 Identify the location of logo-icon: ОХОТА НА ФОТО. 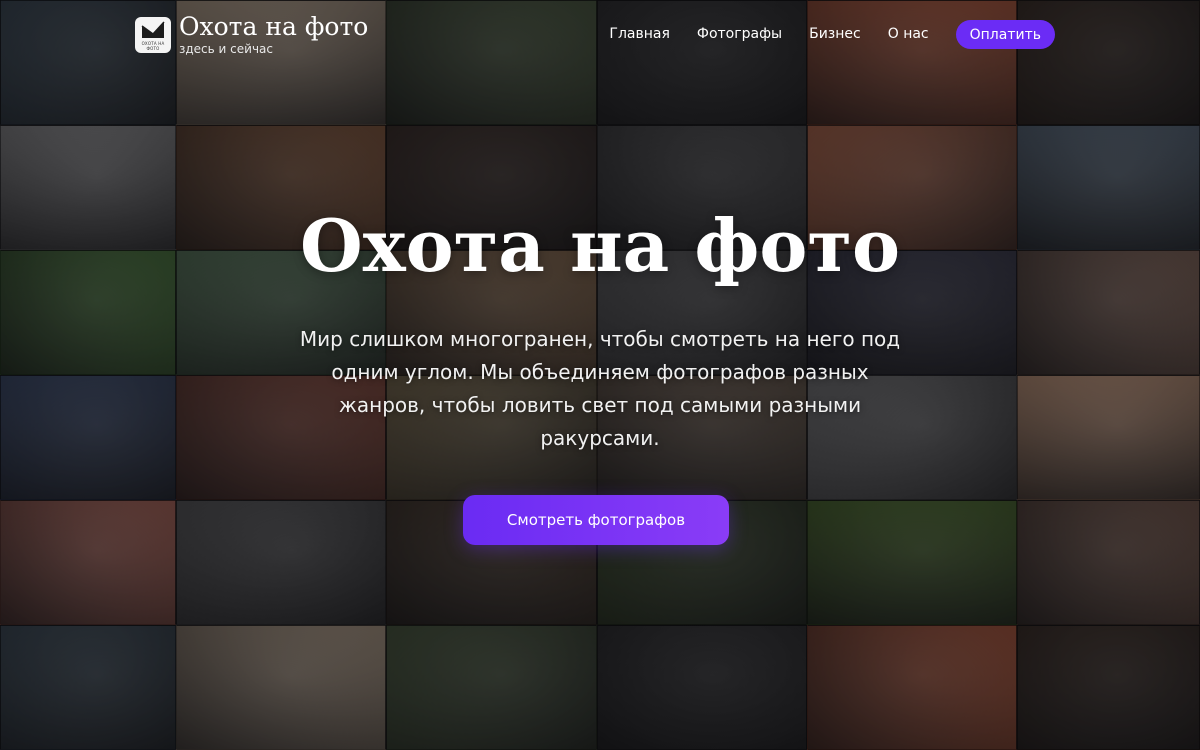
(153, 34).